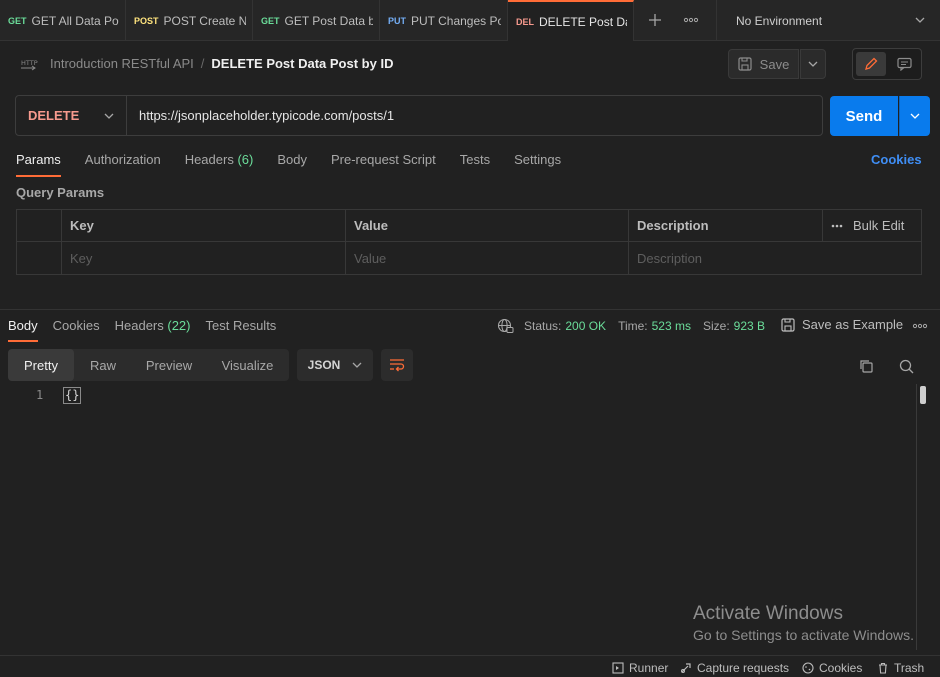 The height and width of the screenshot is (677, 940). Describe the element at coordinates (920, 326) in the screenshot. I see `response-options-button` at that location.